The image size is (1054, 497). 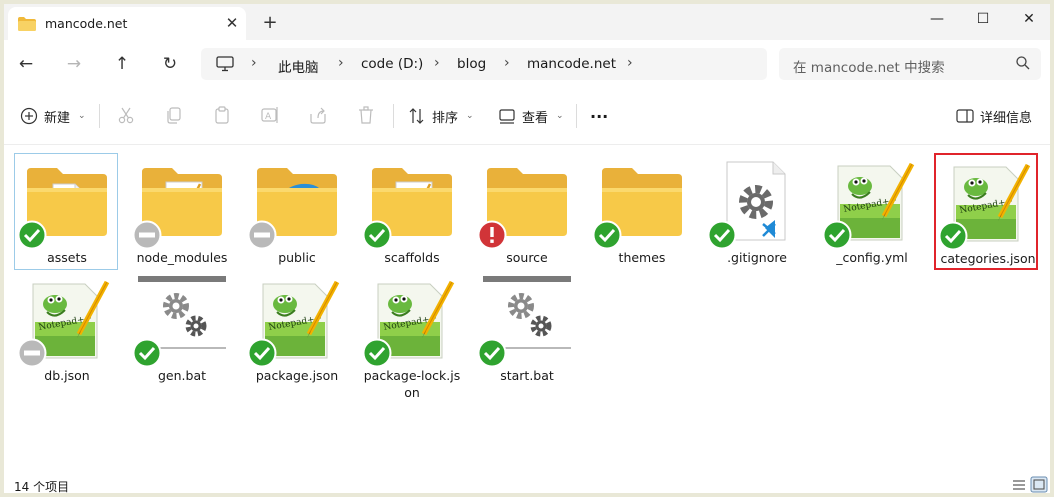 What do you see at coordinates (57, 118) in the screenshot?
I see `new-label: 新建` at bounding box center [57, 118].